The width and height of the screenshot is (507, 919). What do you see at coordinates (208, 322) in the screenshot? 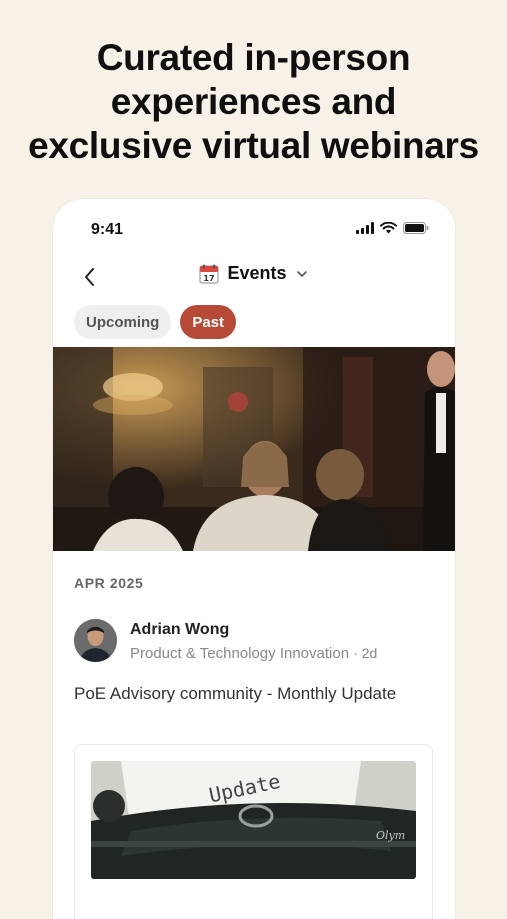
I see `tab-past: Past` at bounding box center [208, 322].